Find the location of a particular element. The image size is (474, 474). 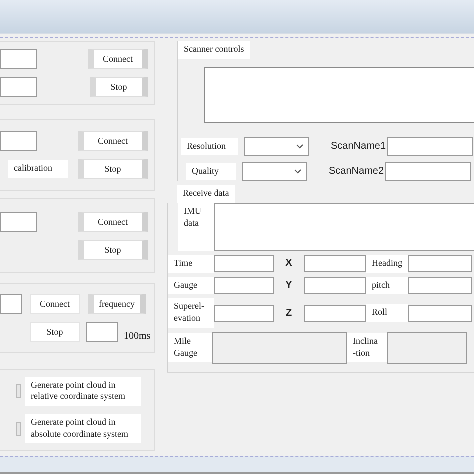

axis-label: Z is located at coordinates (289, 313).